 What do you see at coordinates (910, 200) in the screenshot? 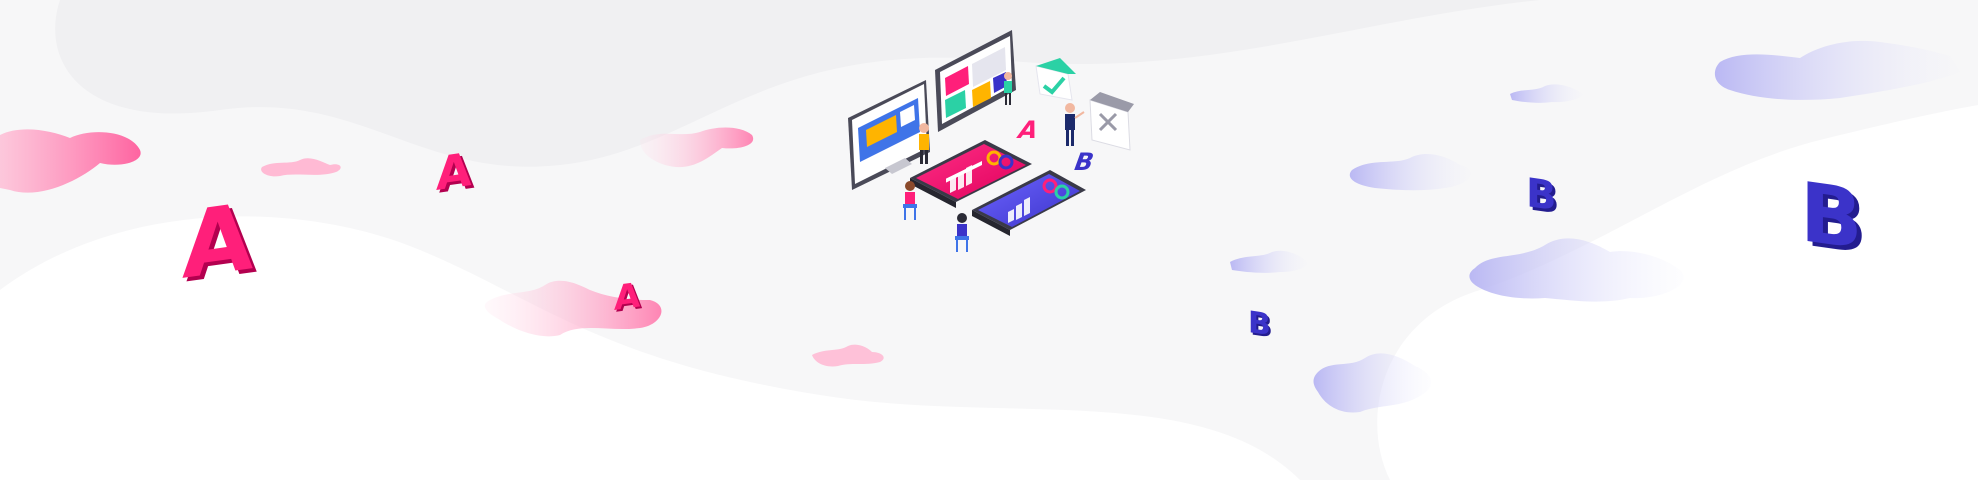
I see `person-seated-pink` at bounding box center [910, 200].